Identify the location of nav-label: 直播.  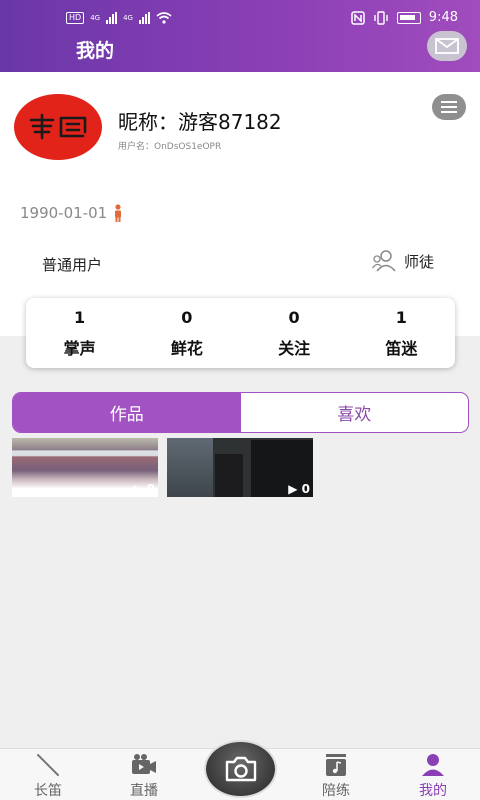
(144, 791).